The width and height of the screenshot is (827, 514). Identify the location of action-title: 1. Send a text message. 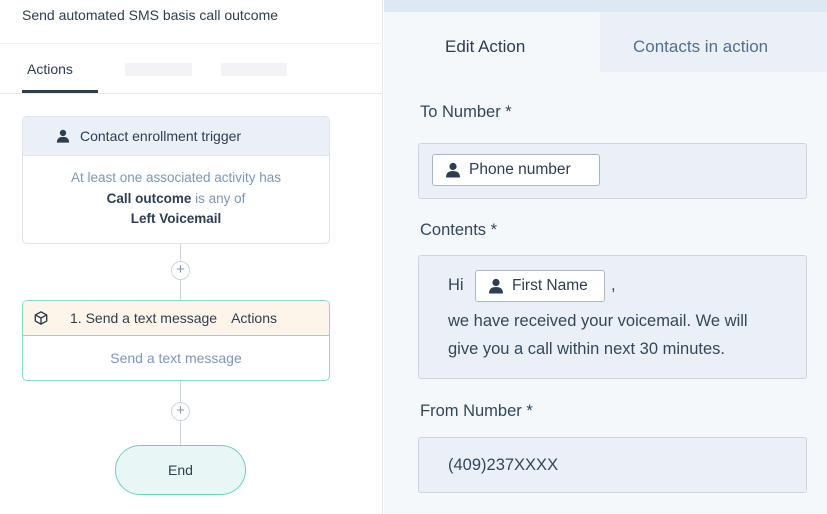
(144, 318).